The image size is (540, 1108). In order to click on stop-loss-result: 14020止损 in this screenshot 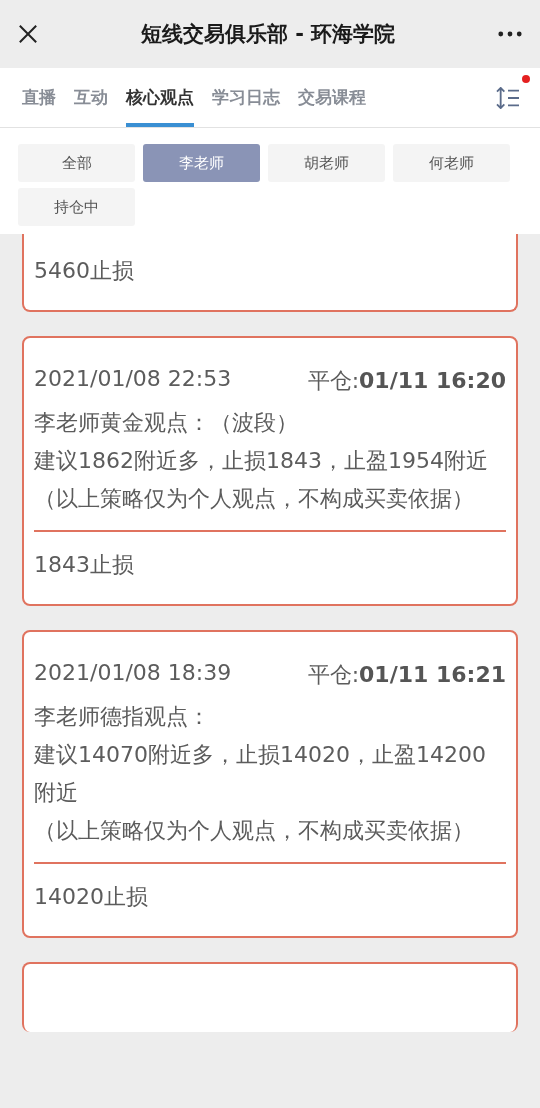, I will do `click(91, 897)`.